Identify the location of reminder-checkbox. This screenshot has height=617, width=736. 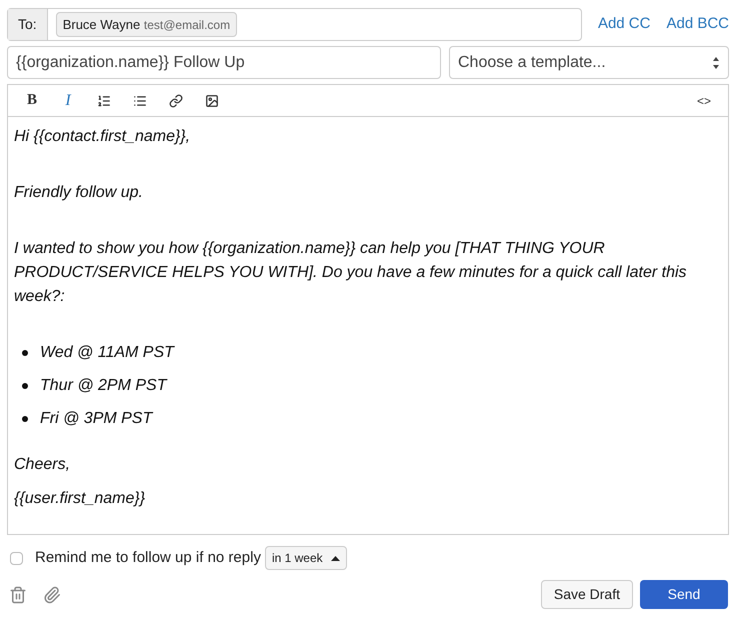
(16, 558).